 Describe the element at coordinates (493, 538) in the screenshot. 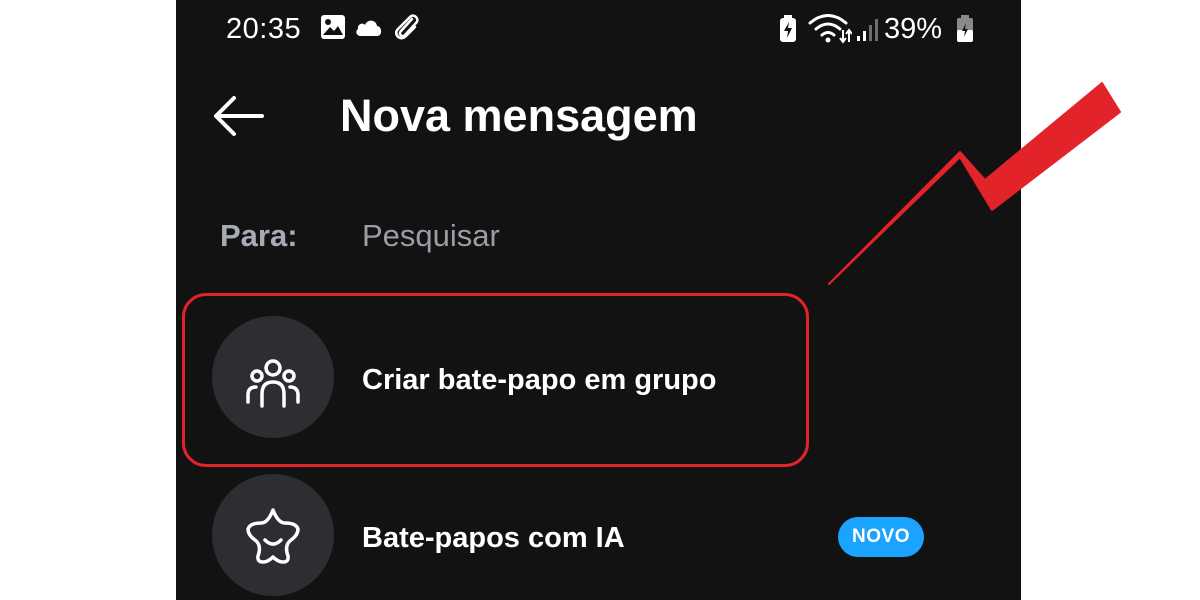

I see `list-item-label: Bate-papos com IA` at that location.